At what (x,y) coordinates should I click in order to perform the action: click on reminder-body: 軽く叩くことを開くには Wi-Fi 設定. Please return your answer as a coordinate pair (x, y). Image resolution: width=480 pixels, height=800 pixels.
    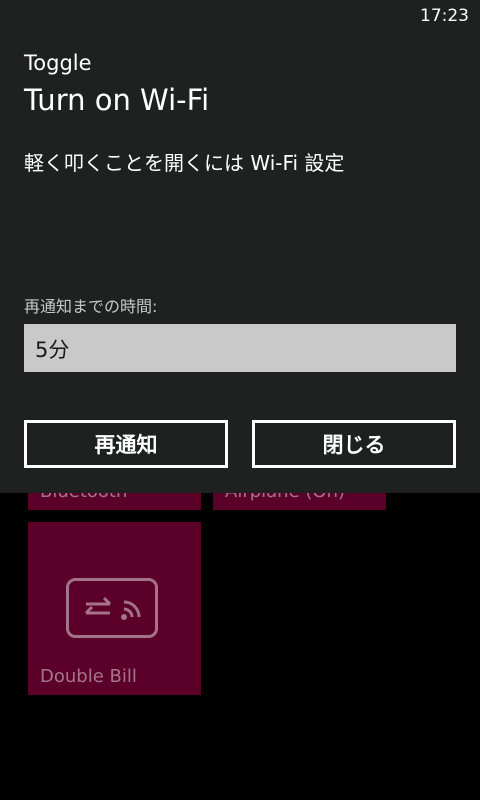
    Looking at the image, I should click on (184, 163).